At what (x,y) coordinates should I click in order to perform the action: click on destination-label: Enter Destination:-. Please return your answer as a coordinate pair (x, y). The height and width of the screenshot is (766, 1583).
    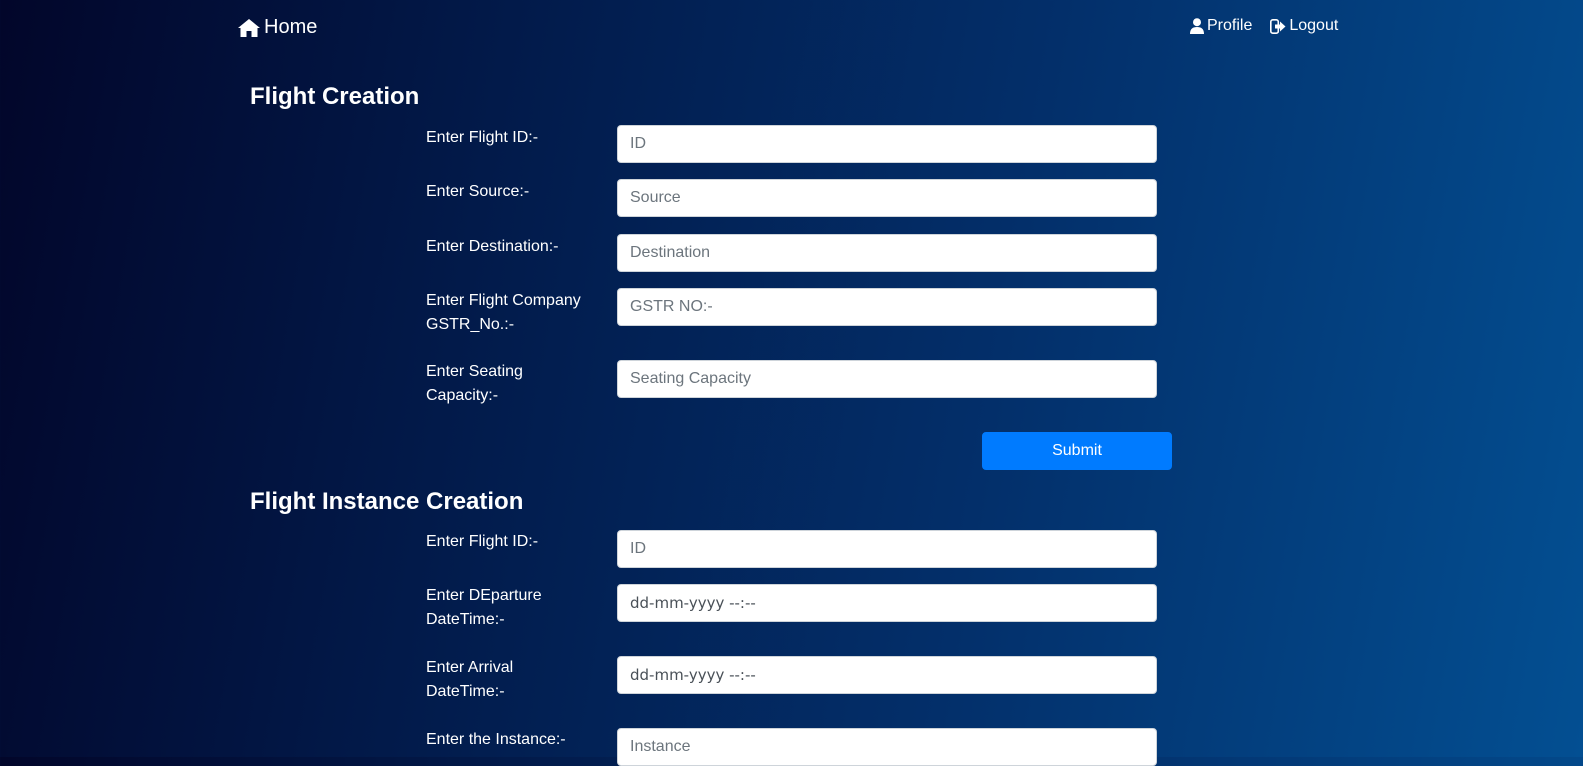
    Looking at the image, I should click on (492, 246).